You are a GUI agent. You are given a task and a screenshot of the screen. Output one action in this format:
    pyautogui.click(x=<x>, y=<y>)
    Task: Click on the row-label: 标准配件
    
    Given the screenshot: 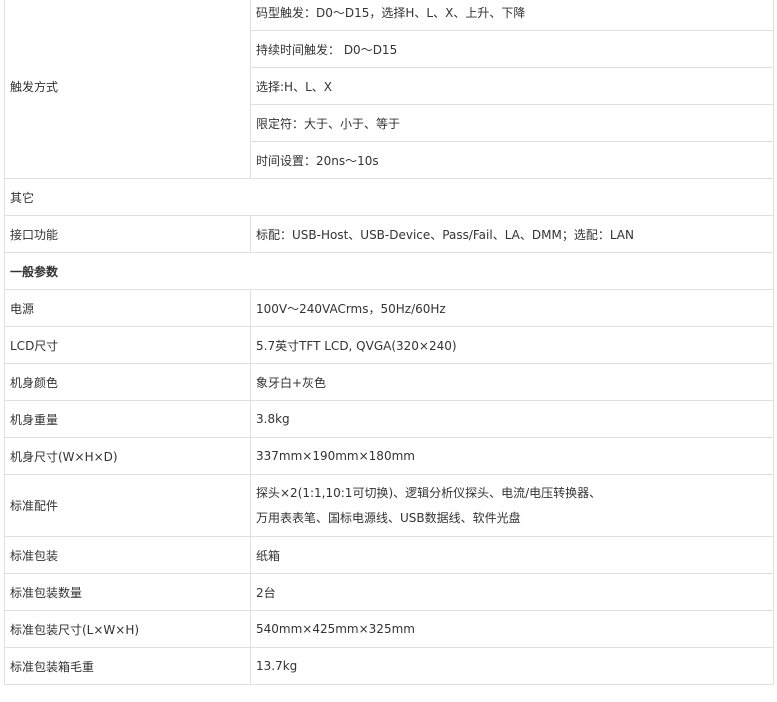 What is the action you would take?
    pyautogui.click(x=127, y=505)
    